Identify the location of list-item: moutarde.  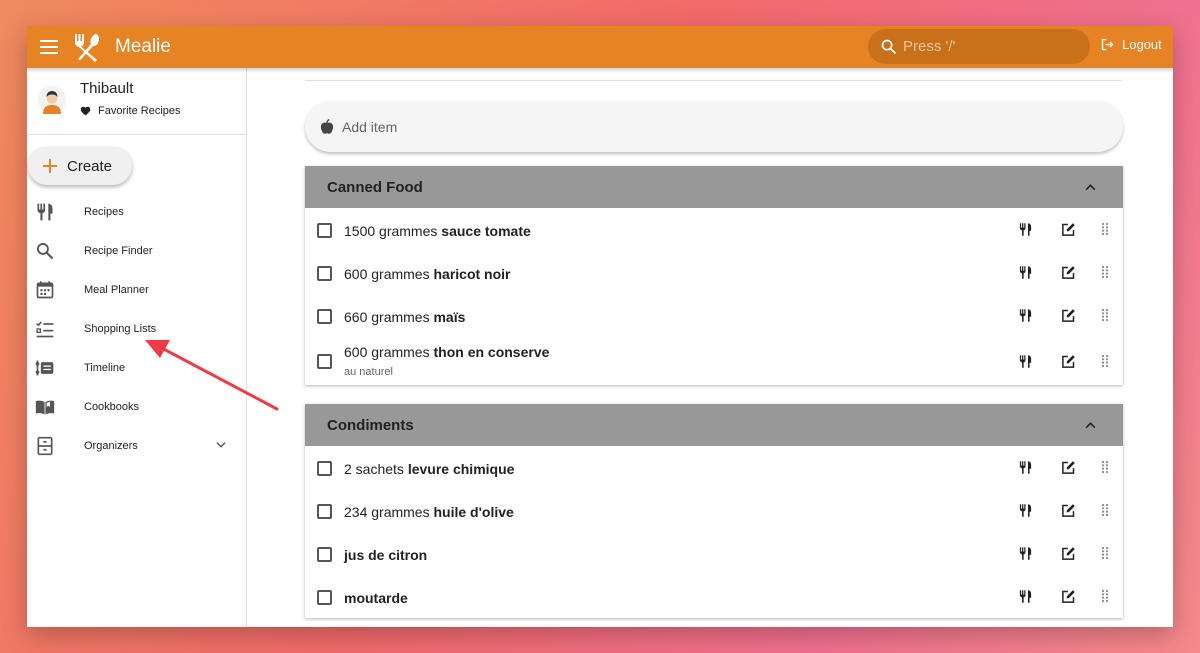
(714, 596).